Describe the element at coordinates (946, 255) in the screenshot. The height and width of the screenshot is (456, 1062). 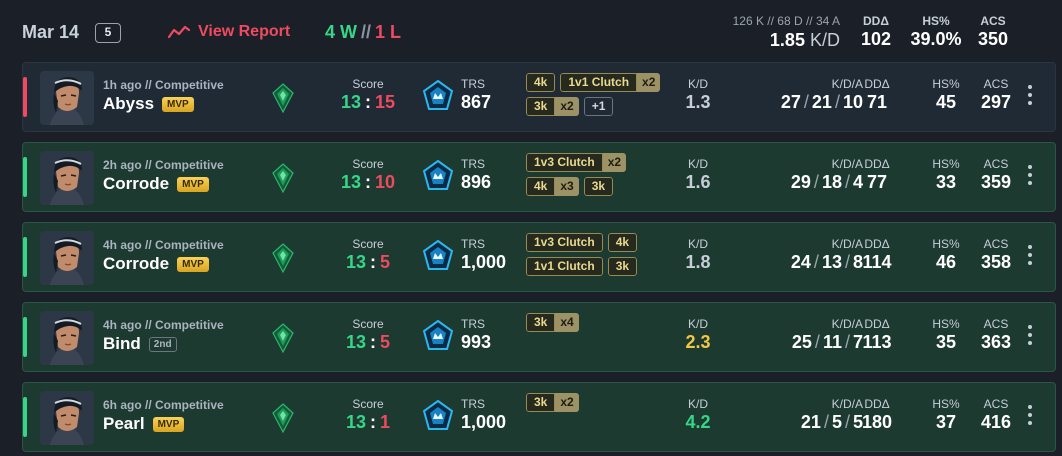
I see `stat-hs: HS% 46` at that location.